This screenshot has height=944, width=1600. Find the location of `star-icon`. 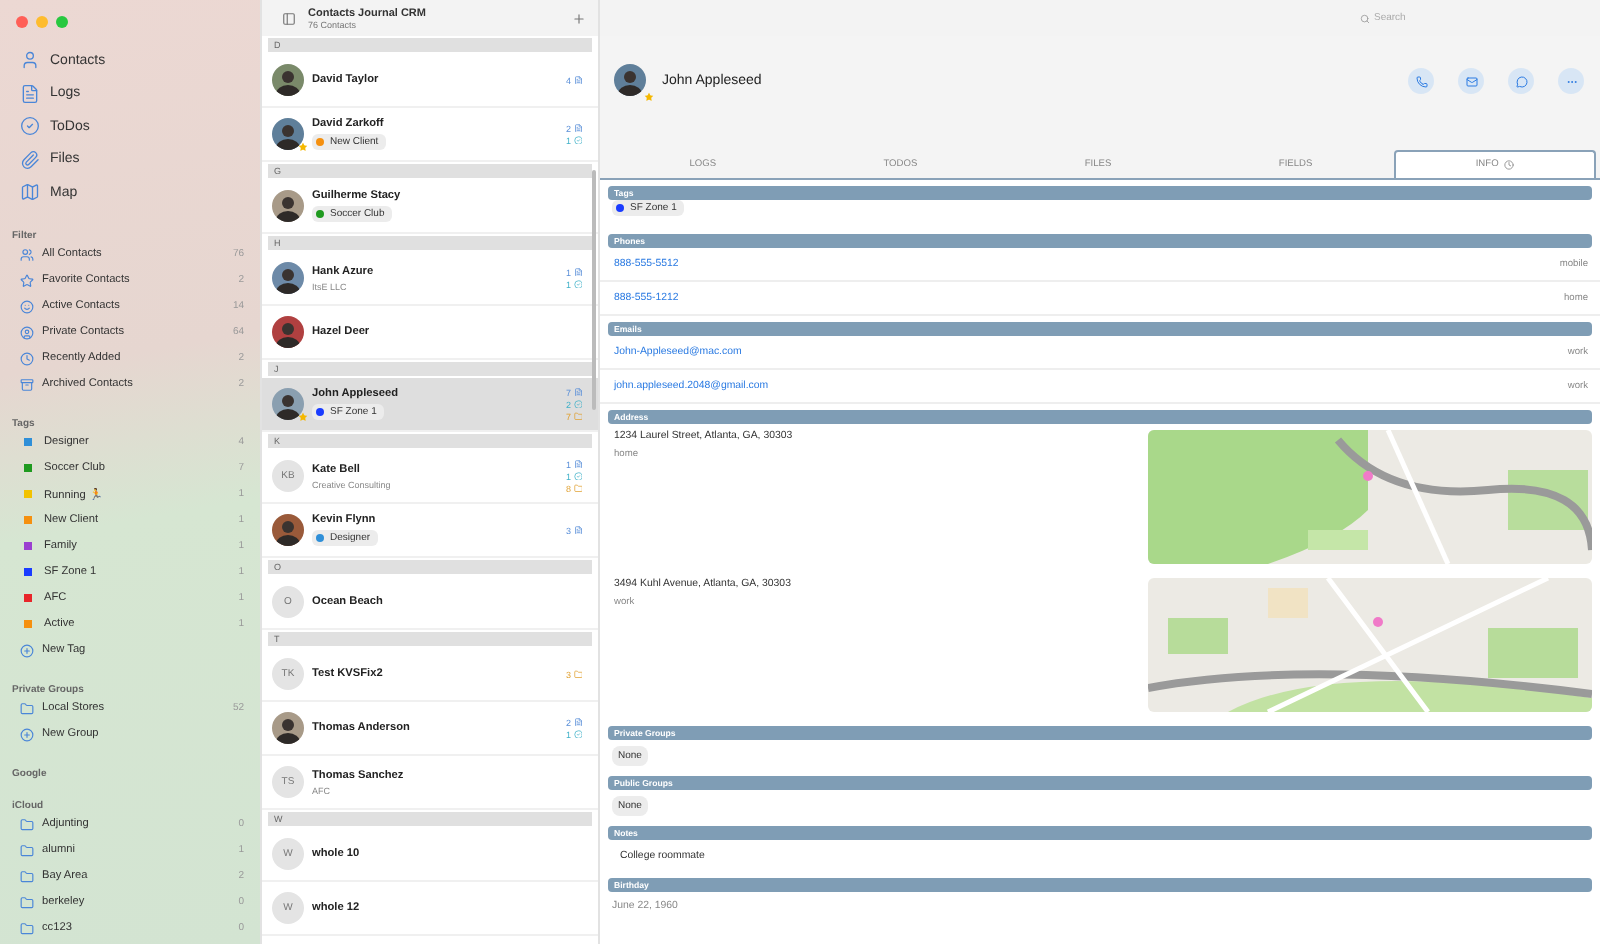

star-icon is located at coordinates (27, 280).